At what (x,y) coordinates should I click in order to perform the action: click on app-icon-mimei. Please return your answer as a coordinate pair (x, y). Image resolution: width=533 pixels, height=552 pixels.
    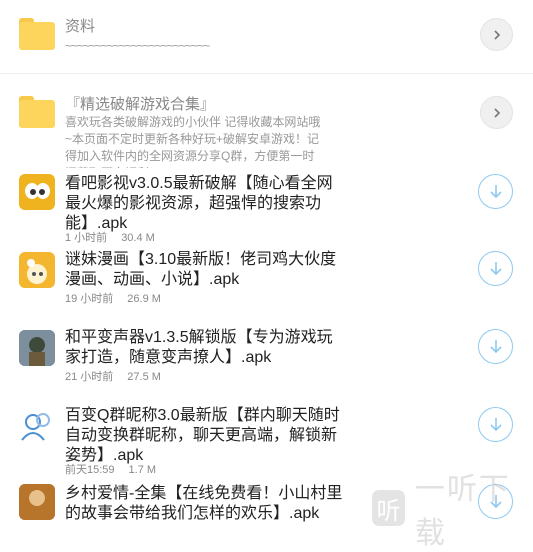
    Looking at the image, I should click on (37, 270).